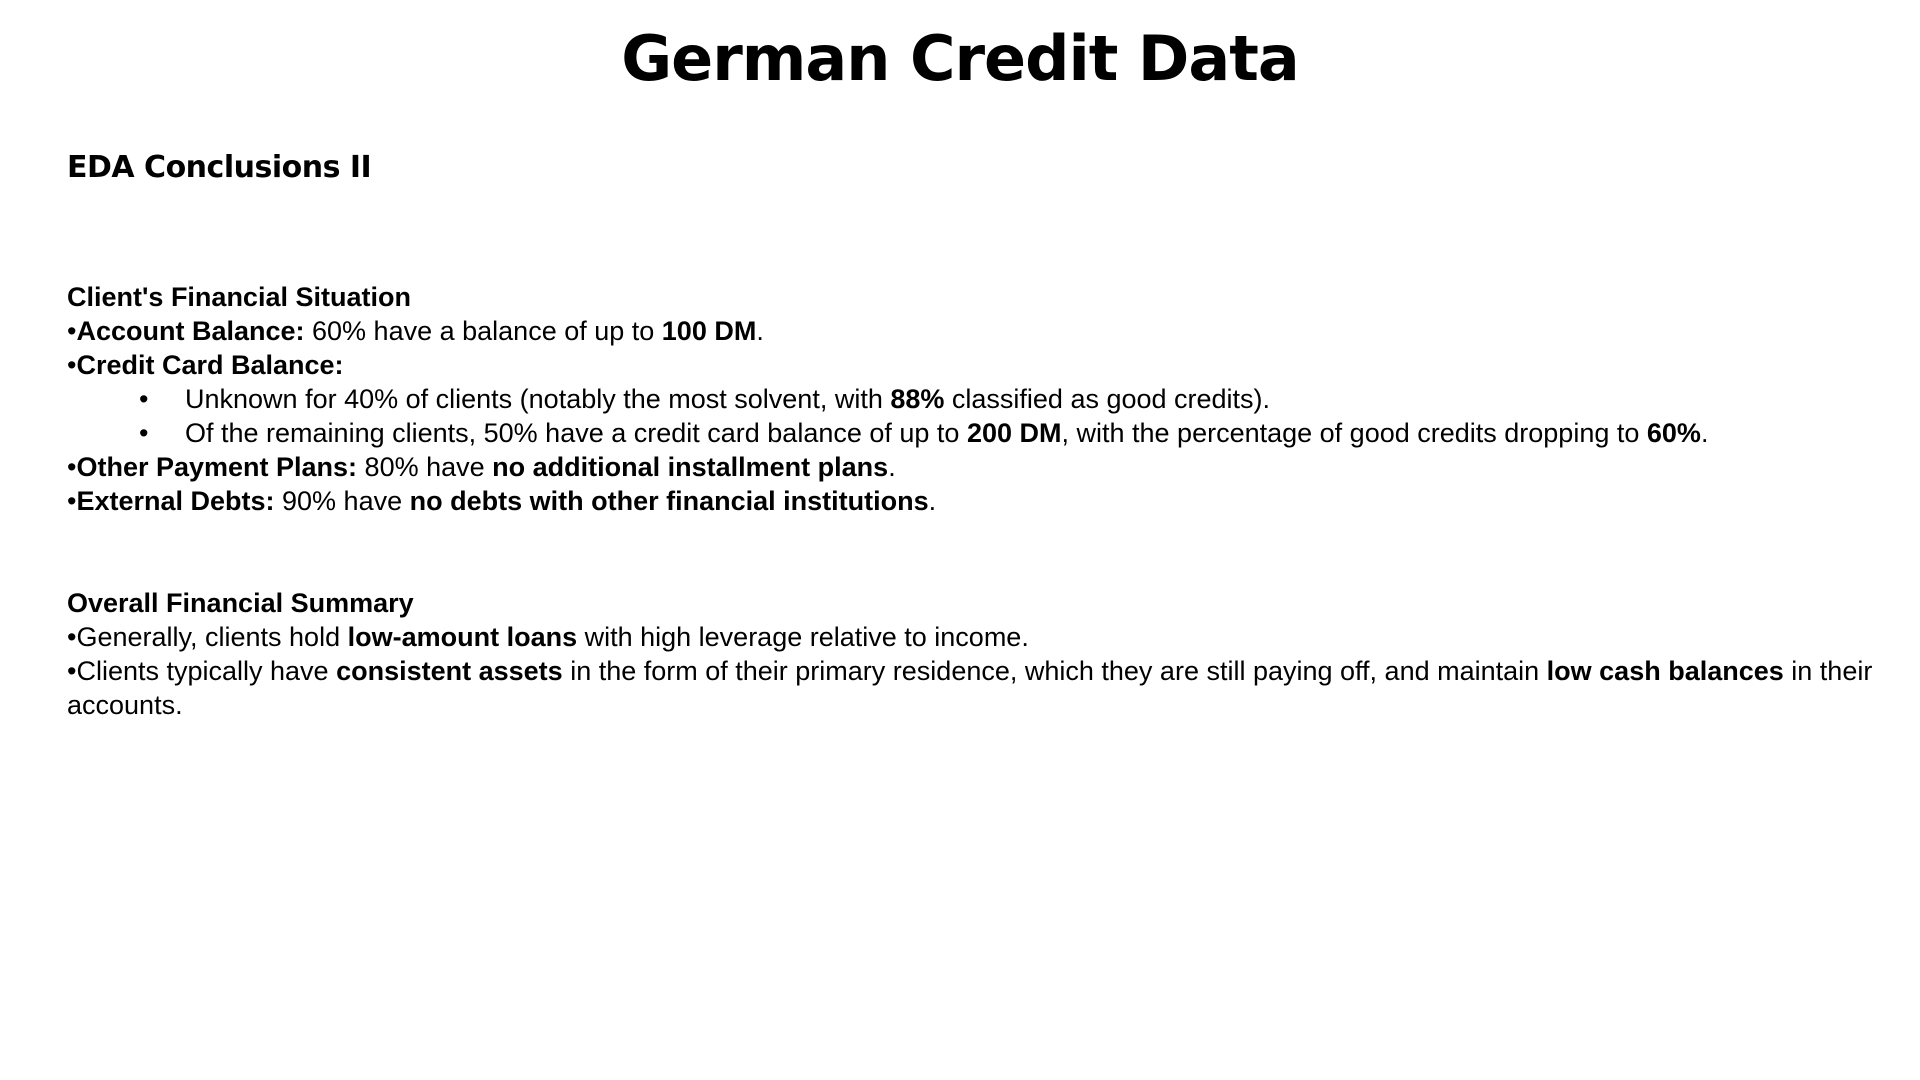  I want to click on bold-segment: 88%, so click(917, 399).